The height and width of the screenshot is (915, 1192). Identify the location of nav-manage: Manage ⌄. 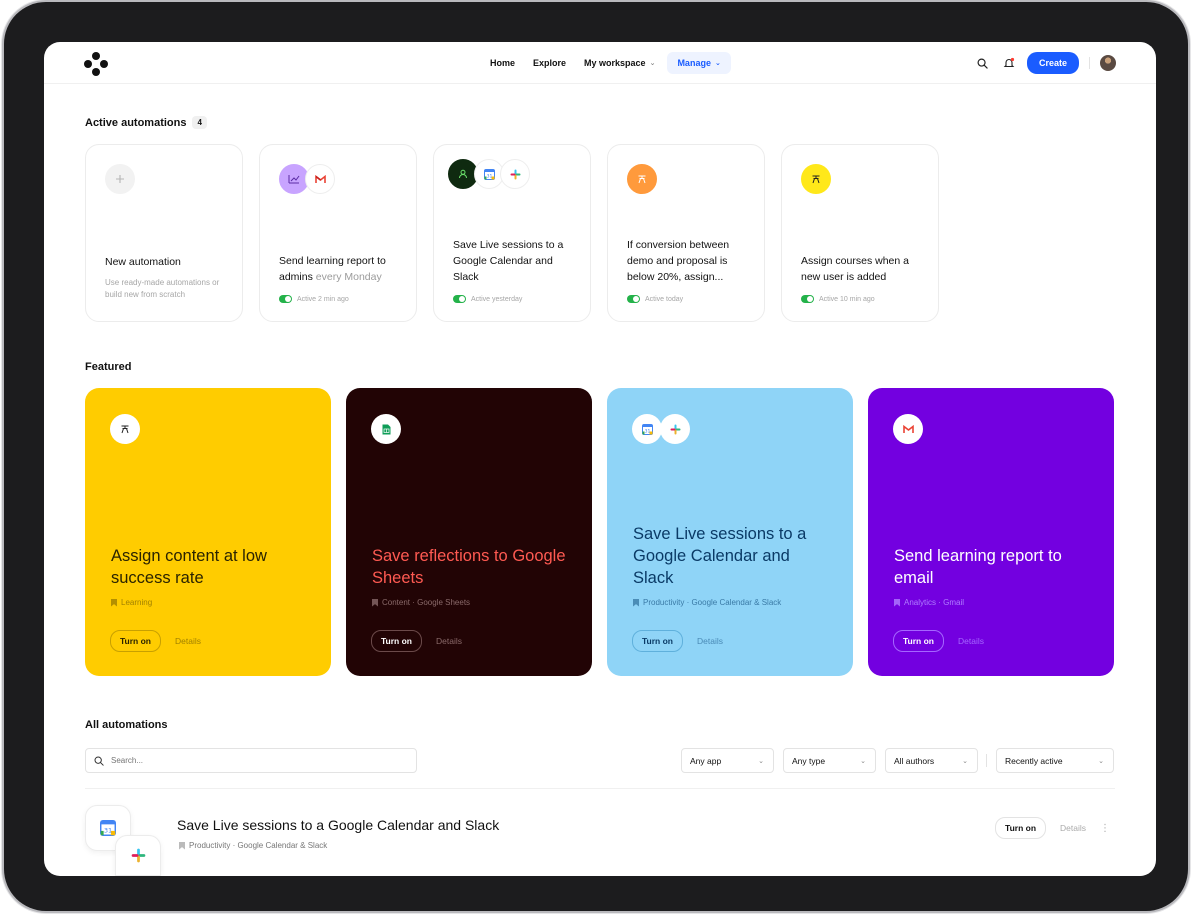
(699, 63).